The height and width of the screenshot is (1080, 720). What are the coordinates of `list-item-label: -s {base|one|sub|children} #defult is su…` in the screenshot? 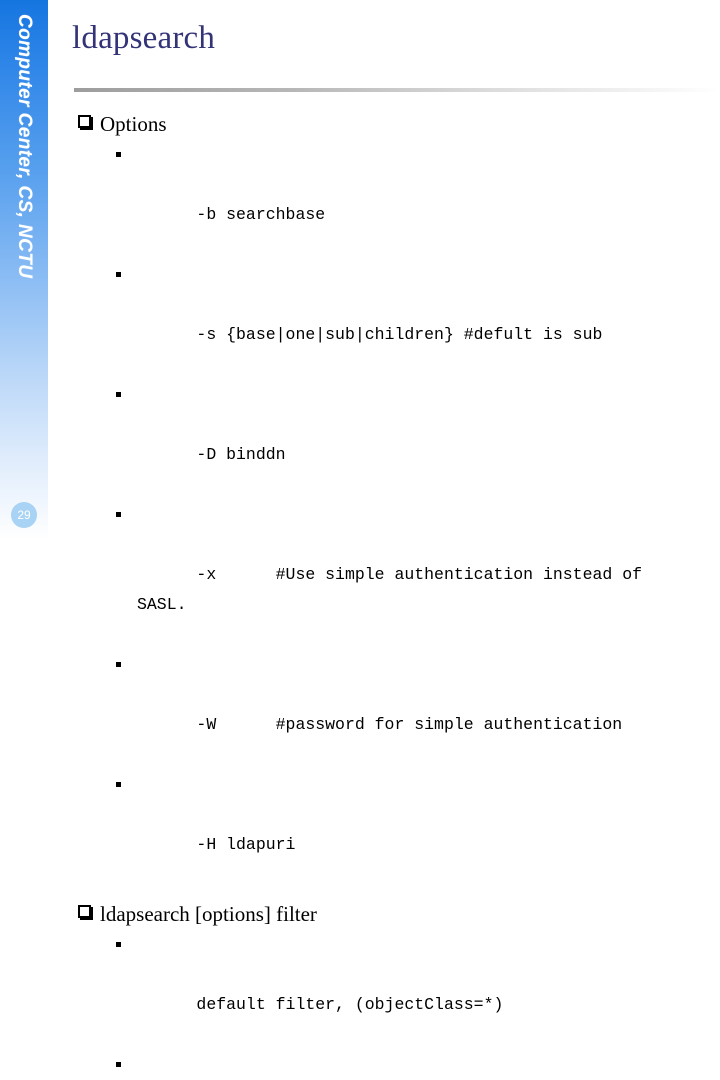 It's located at (399, 334).